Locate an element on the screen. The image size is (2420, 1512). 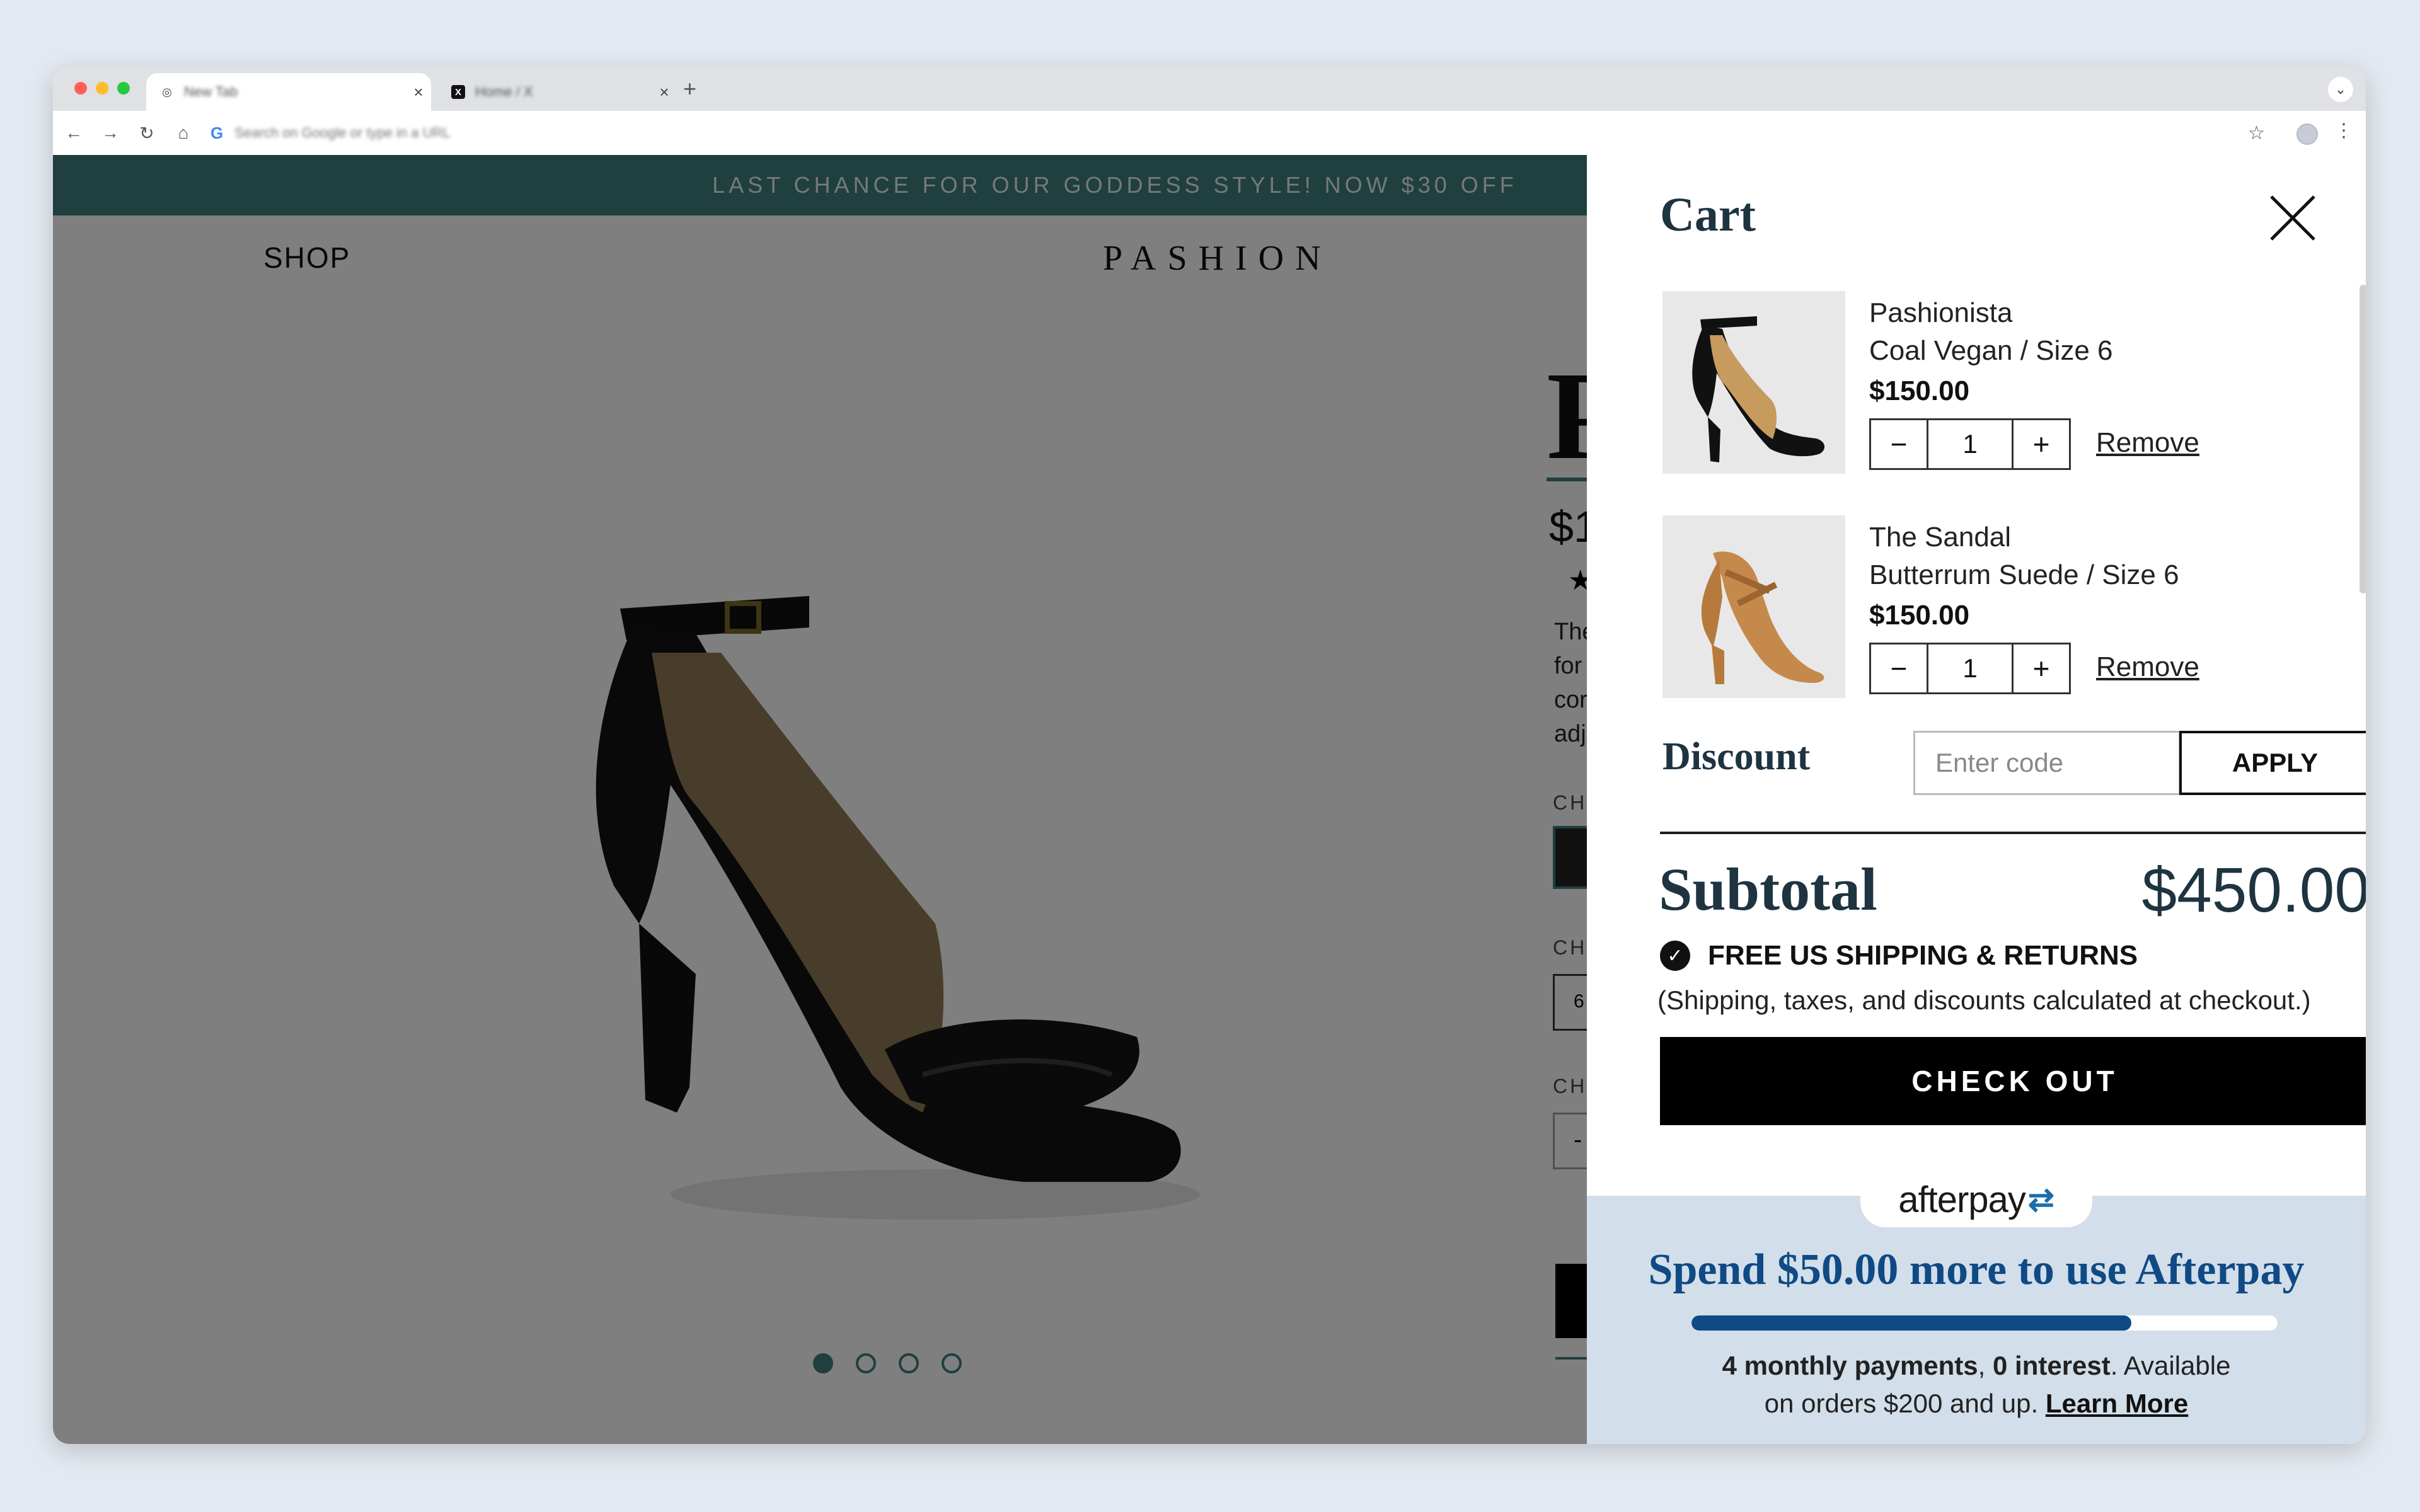
item-variant: Butterrum Suede / Size 6 is located at coordinates (2024, 574).